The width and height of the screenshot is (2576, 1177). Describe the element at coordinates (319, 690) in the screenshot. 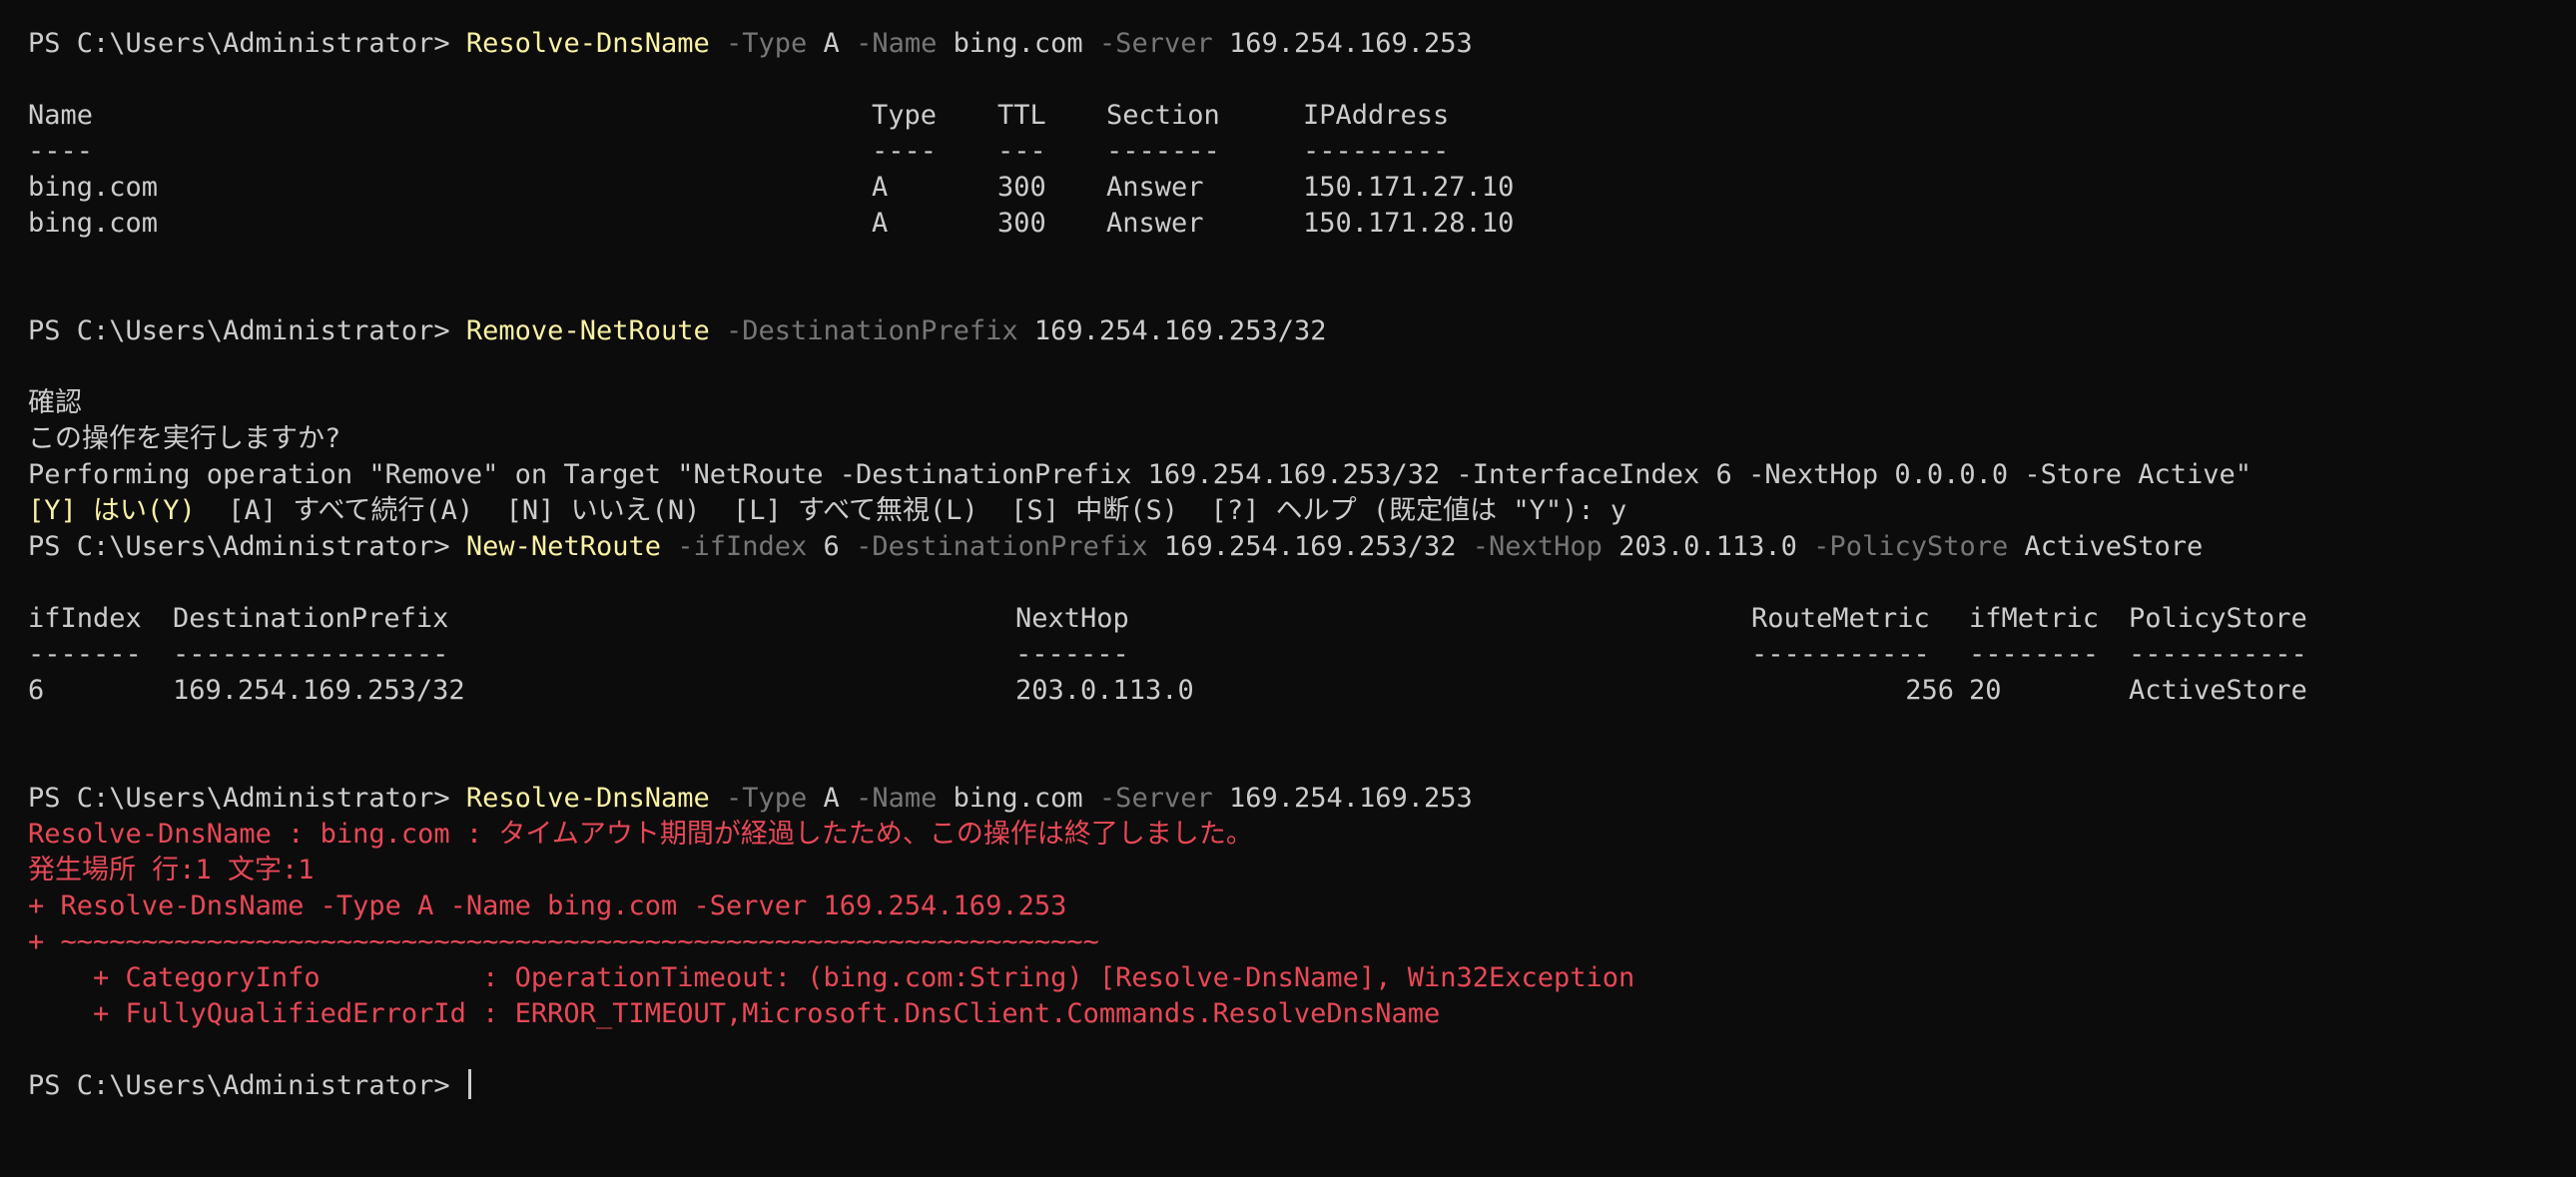

I see `table-cell: 169.254.169.253/32` at that location.